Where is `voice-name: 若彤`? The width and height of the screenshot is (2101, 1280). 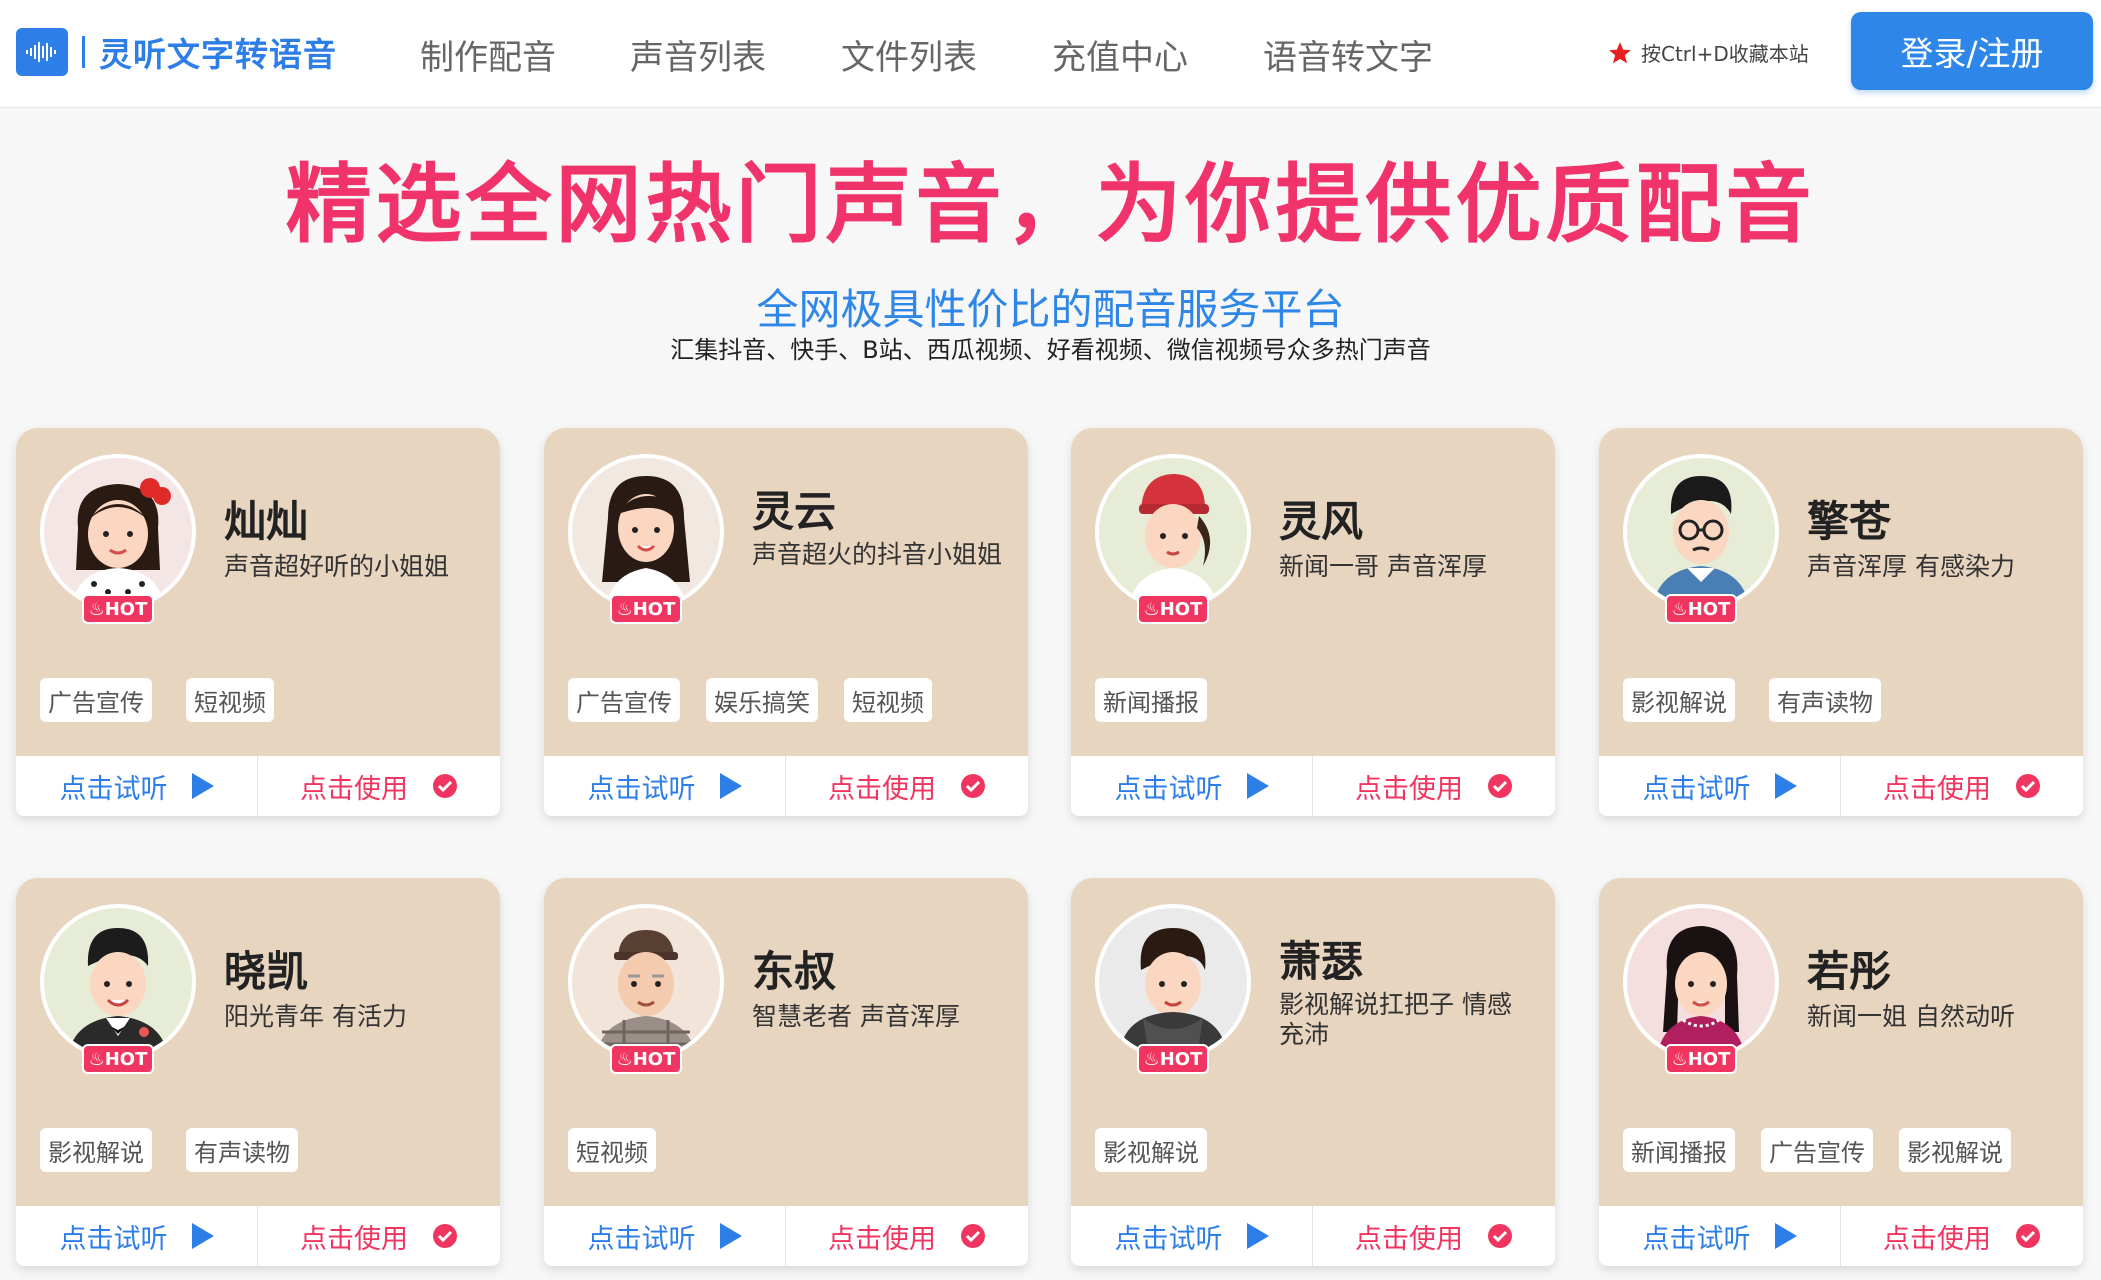
voice-name: 若彤 is located at coordinates (1849, 971).